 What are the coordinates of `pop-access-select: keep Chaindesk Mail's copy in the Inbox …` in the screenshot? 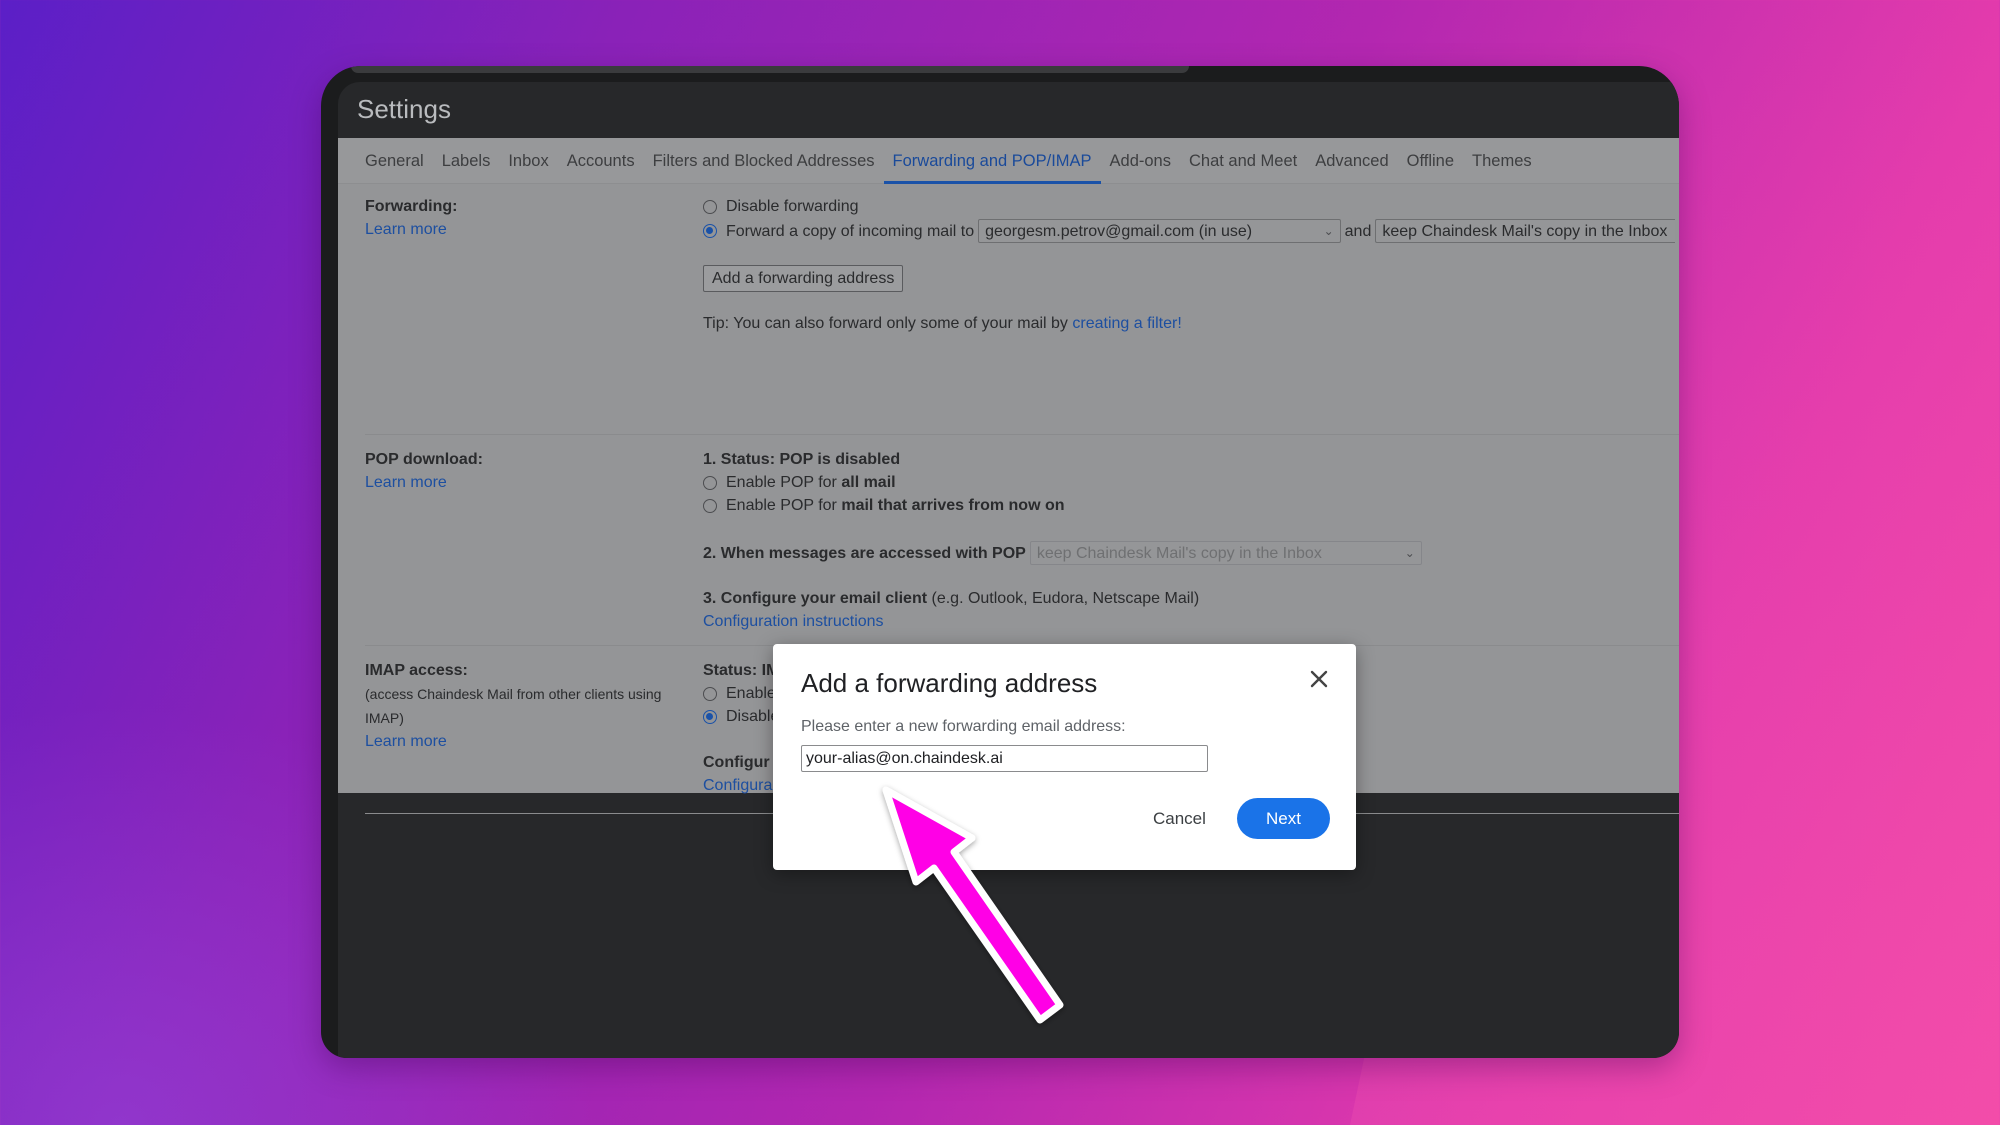 It's located at (1225, 553).